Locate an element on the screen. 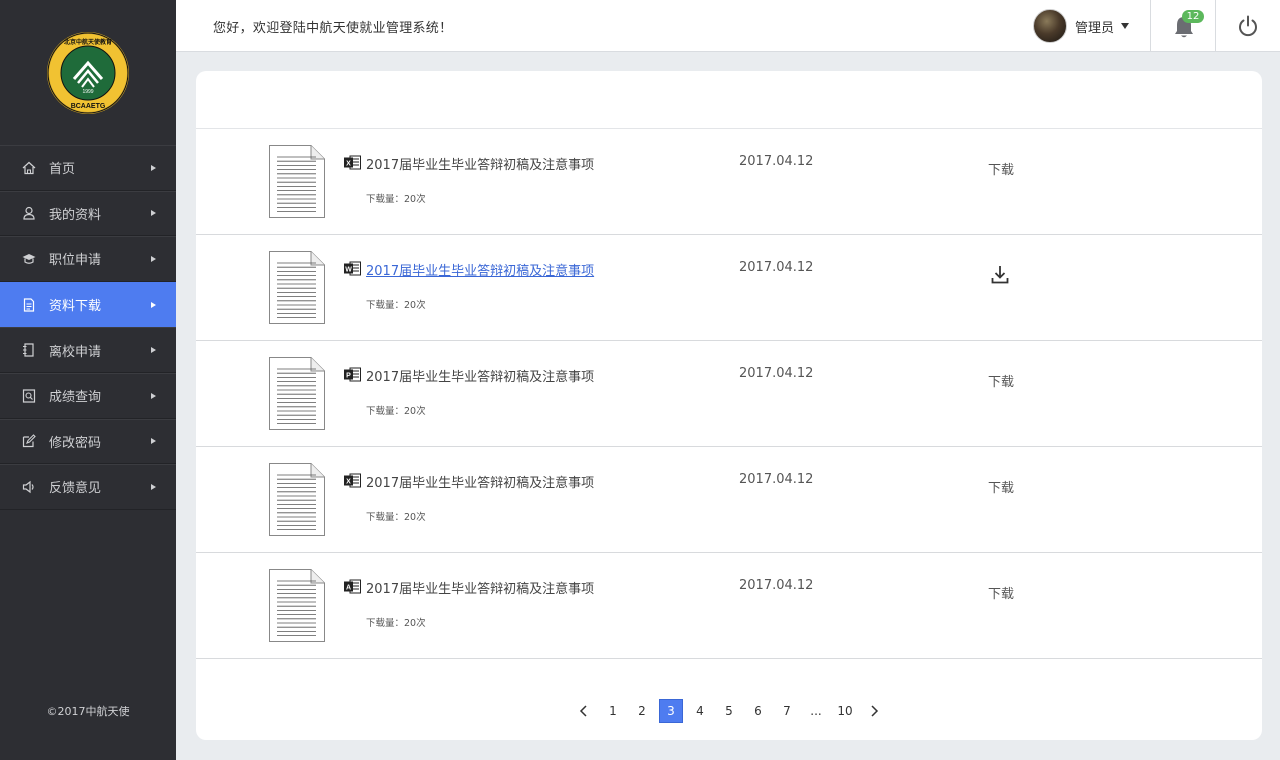 This screenshot has width=1280, height=760. svg-text: BCAAETG is located at coordinates (88, 106).